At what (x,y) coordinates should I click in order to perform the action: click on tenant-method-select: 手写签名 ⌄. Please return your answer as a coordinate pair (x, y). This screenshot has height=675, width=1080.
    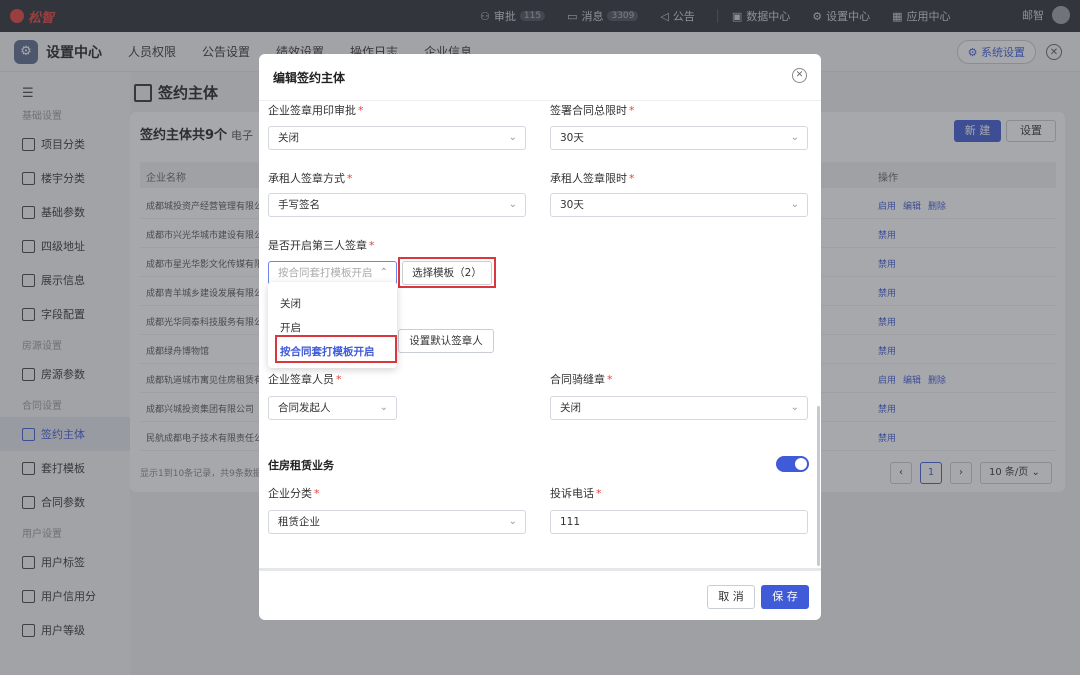
    Looking at the image, I should click on (397, 205).